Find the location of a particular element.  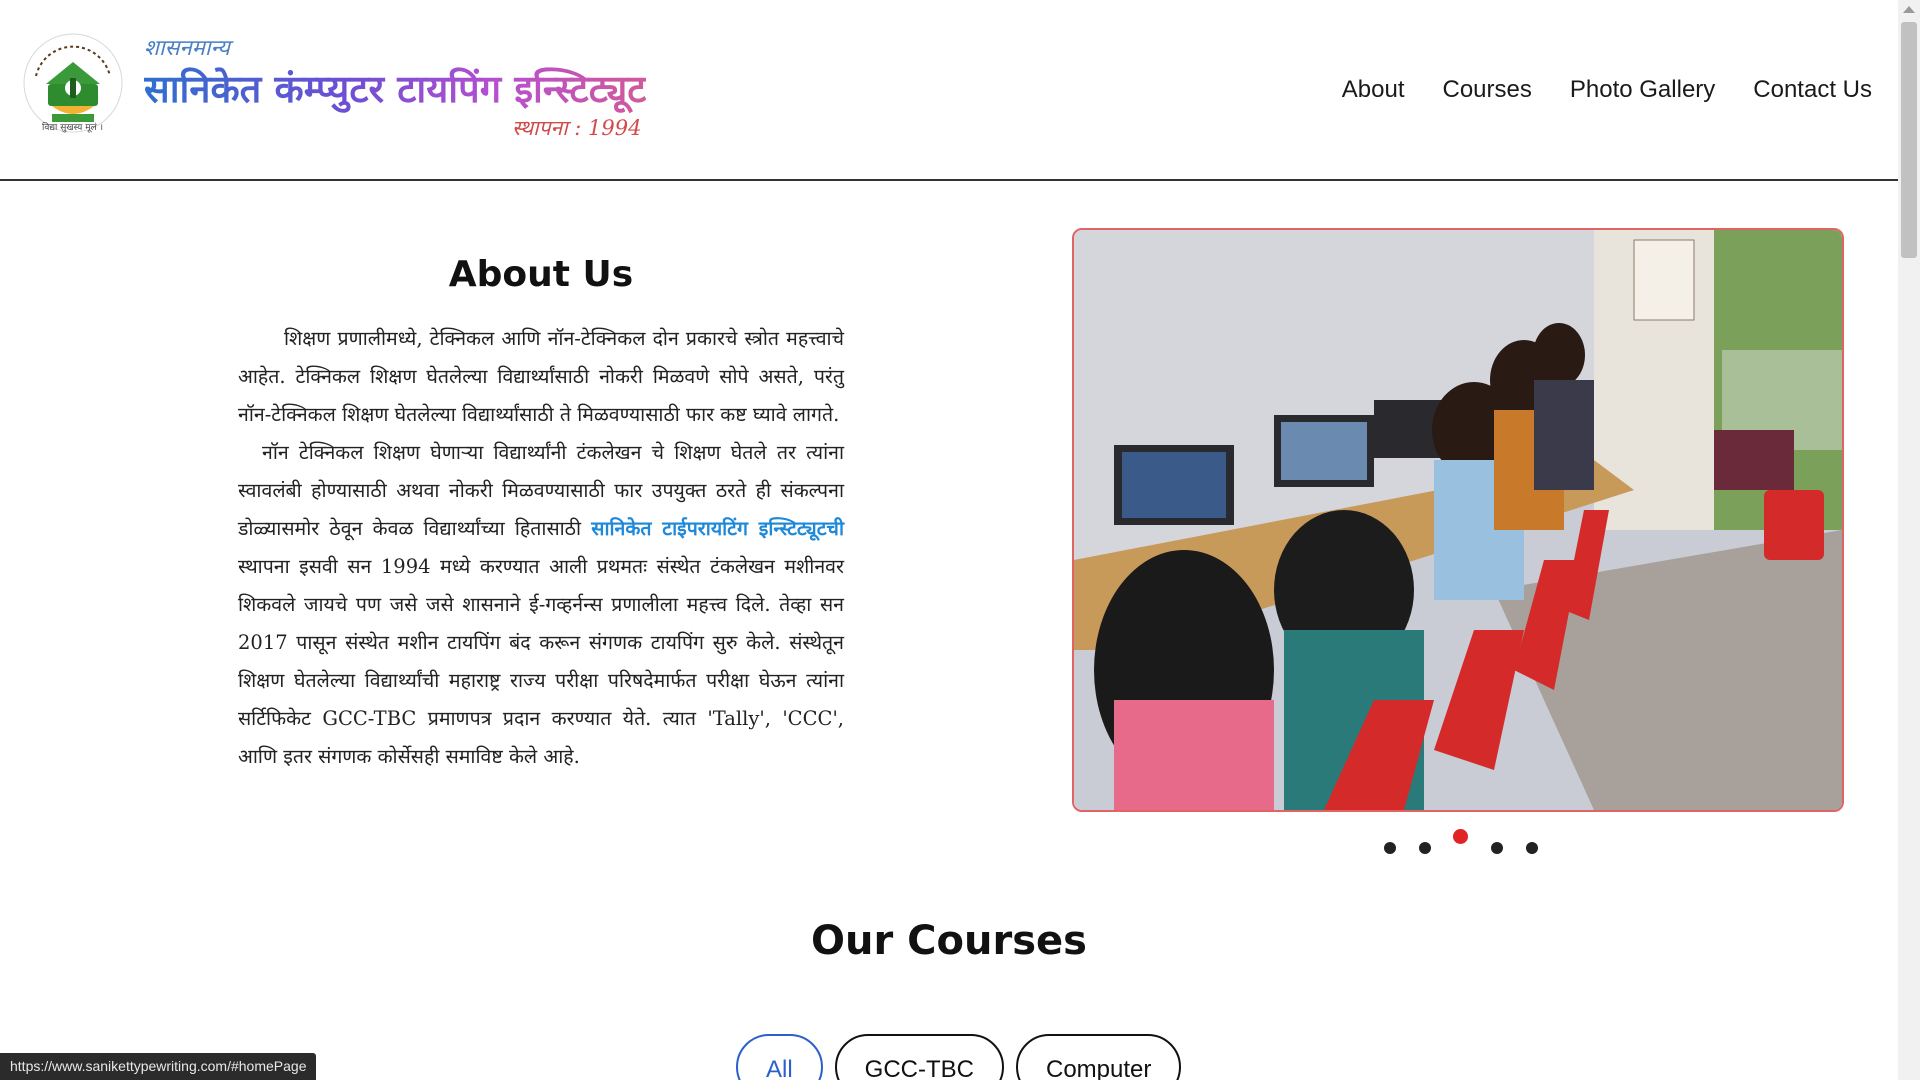

nav-photo-gallery: Photo Gallery is located at coordinates (1642, 90).